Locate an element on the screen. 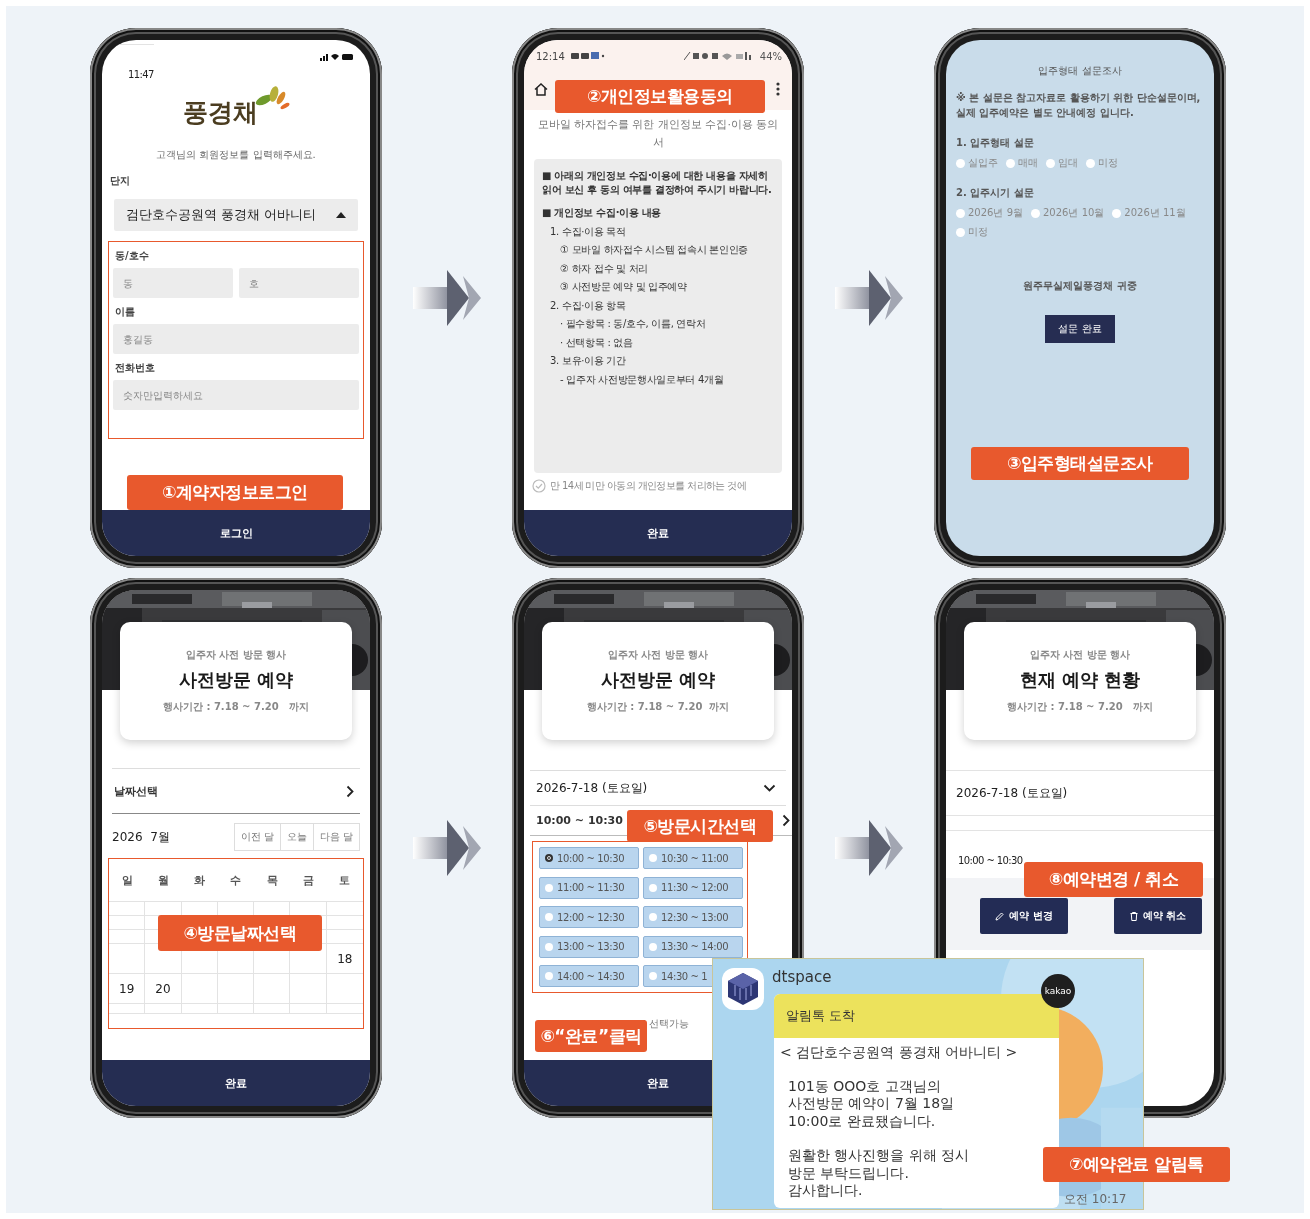 The height and width of the screenshot is (1219, 1310). input-field: 홍길동 is located at coordinates (236, 339).